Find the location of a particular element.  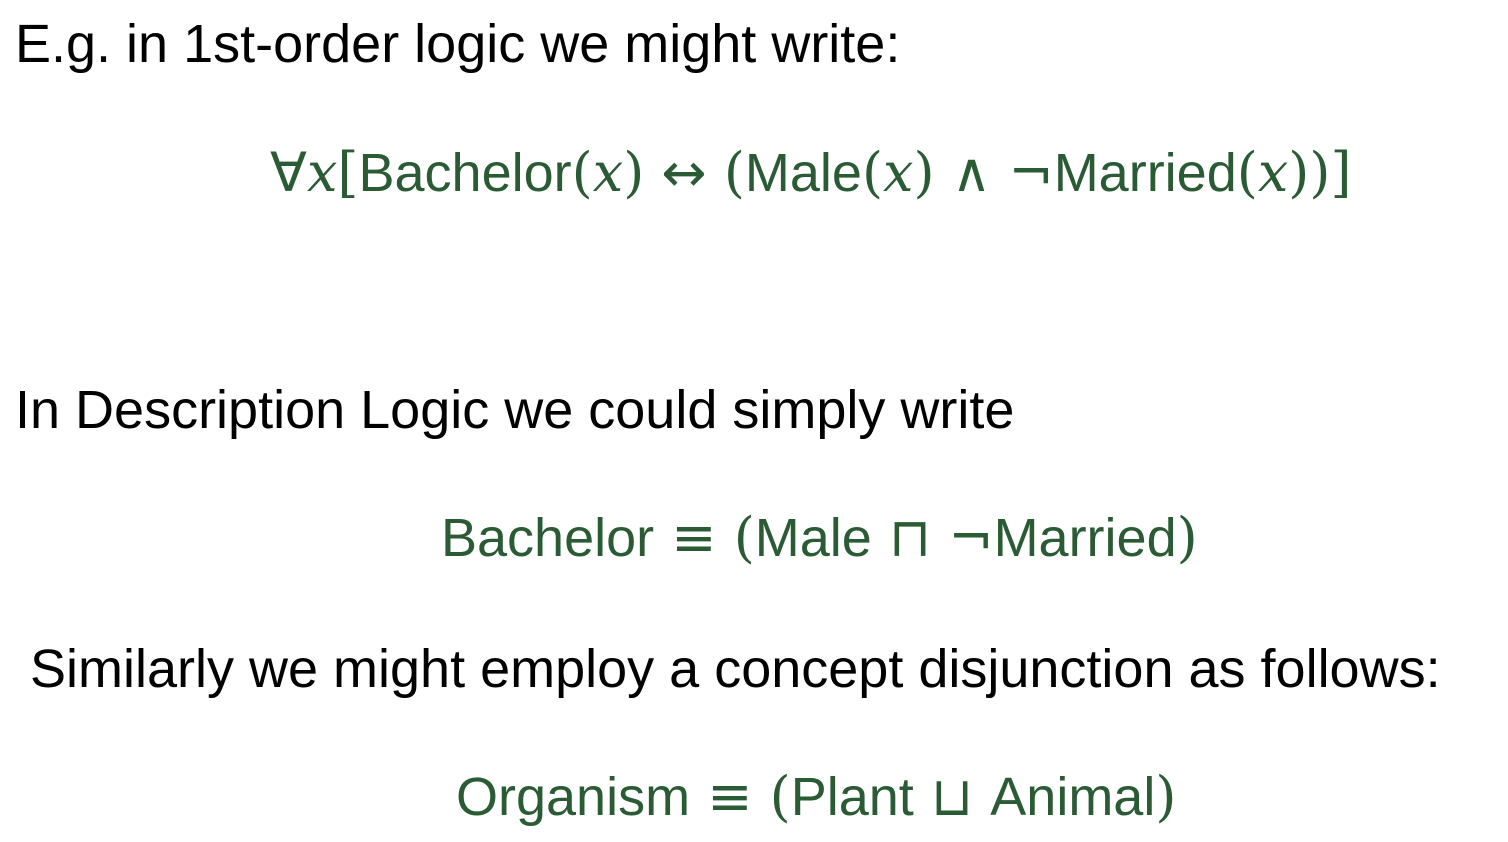

concept-plant: Plant is located at coordinates (852, 797).